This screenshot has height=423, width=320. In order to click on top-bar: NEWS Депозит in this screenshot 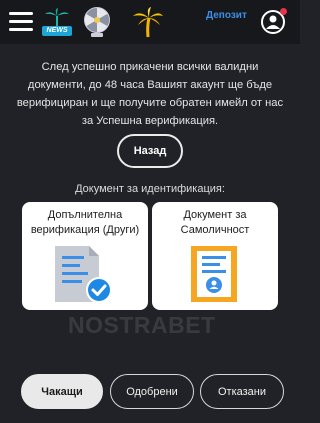, I will do `click(150, 22)`.